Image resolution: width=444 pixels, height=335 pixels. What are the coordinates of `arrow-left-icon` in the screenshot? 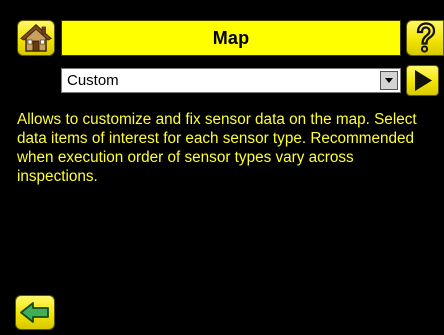 It's located at (34, 312).